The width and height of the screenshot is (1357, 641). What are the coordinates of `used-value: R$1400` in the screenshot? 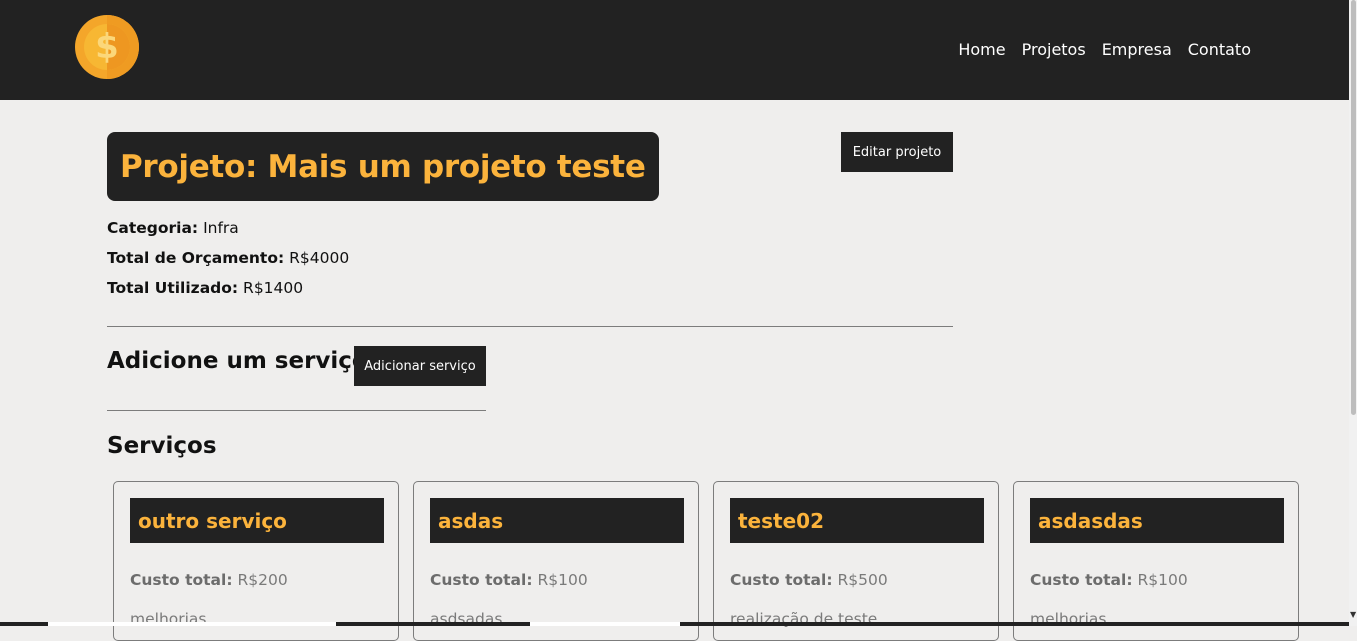 It's located at (273, 288).